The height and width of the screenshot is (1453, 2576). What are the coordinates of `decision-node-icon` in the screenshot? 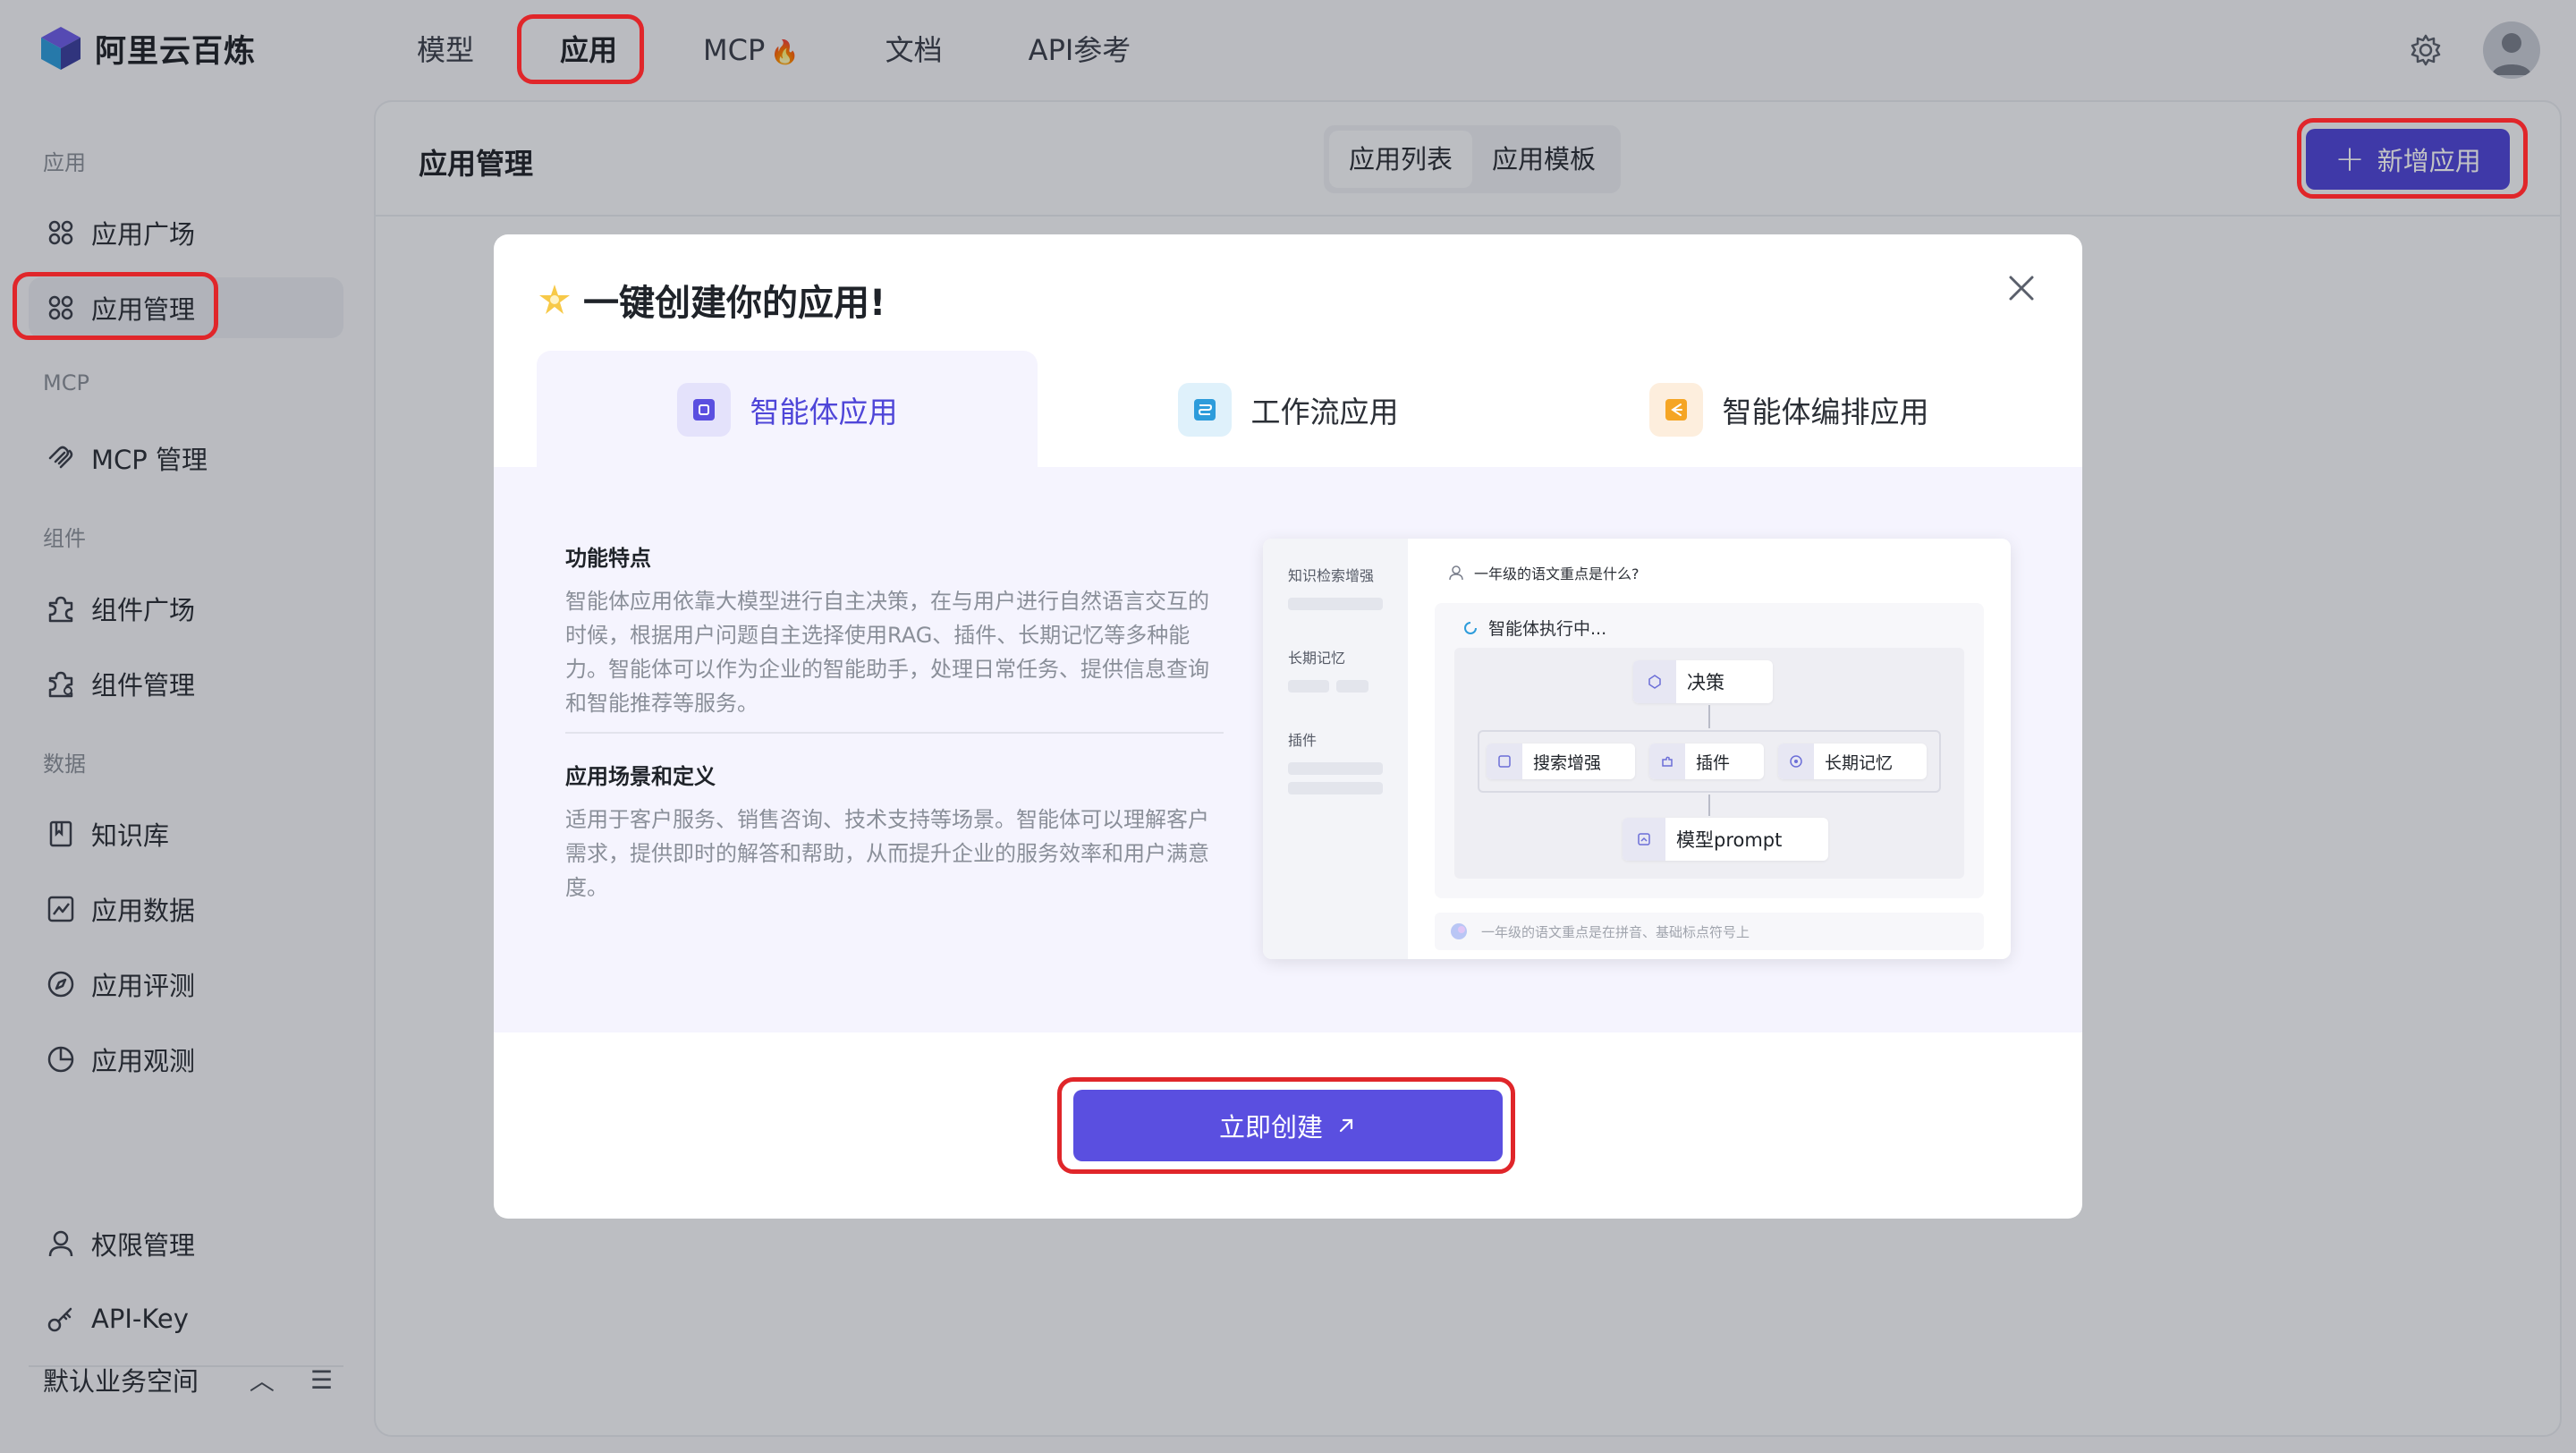 It's located at (1654, 681).